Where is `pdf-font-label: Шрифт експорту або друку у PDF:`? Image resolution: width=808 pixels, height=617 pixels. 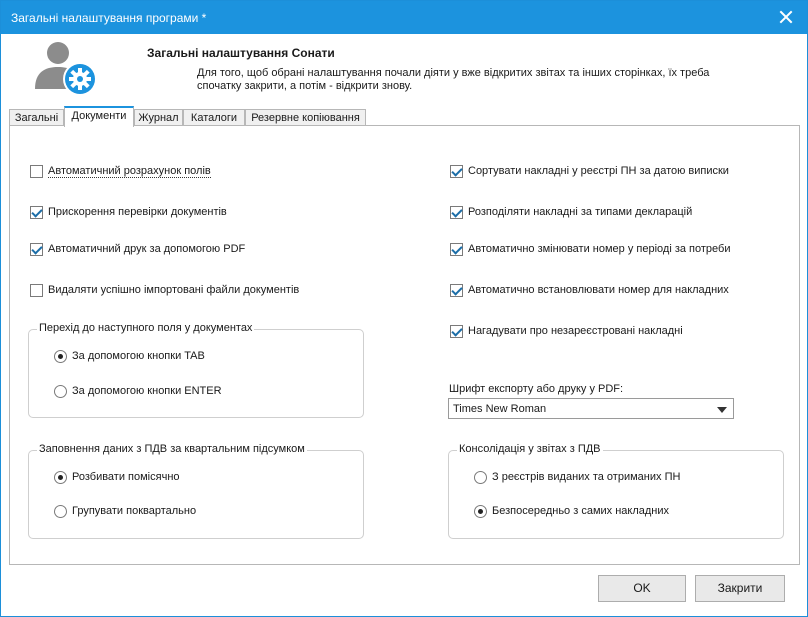
pdf-font-label: Шрифт експорту або друку у PDF: is located at coordinates (536, 389).